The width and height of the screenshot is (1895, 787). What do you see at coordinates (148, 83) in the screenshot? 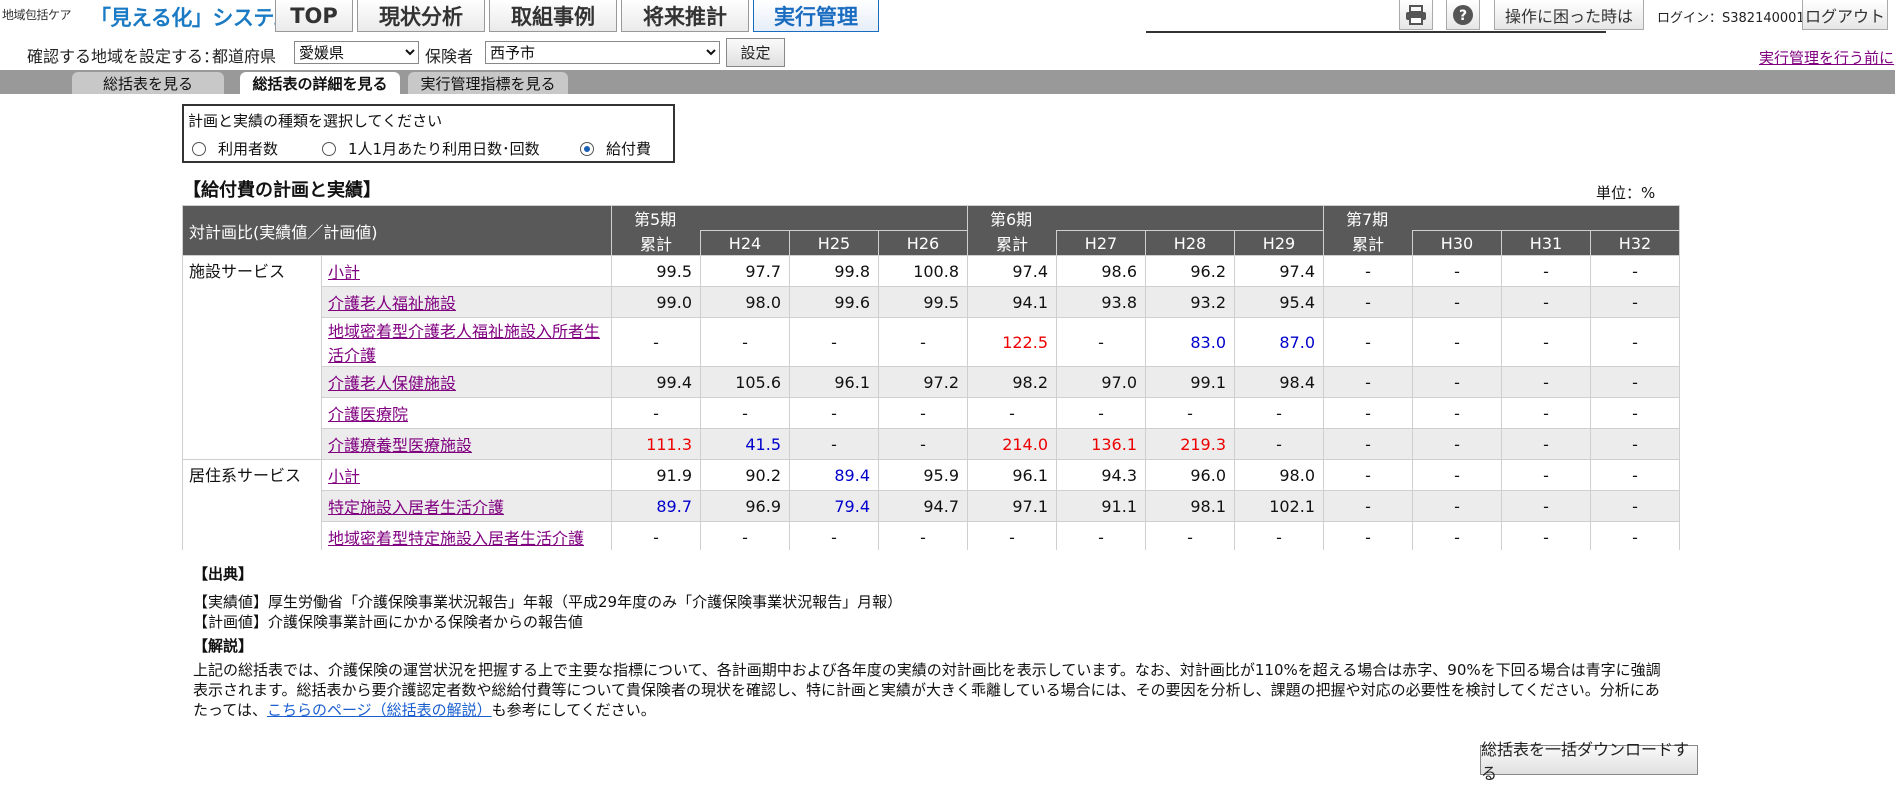
I see `subtab-summary: 総括表を見る` at bounding box center [148, 83].